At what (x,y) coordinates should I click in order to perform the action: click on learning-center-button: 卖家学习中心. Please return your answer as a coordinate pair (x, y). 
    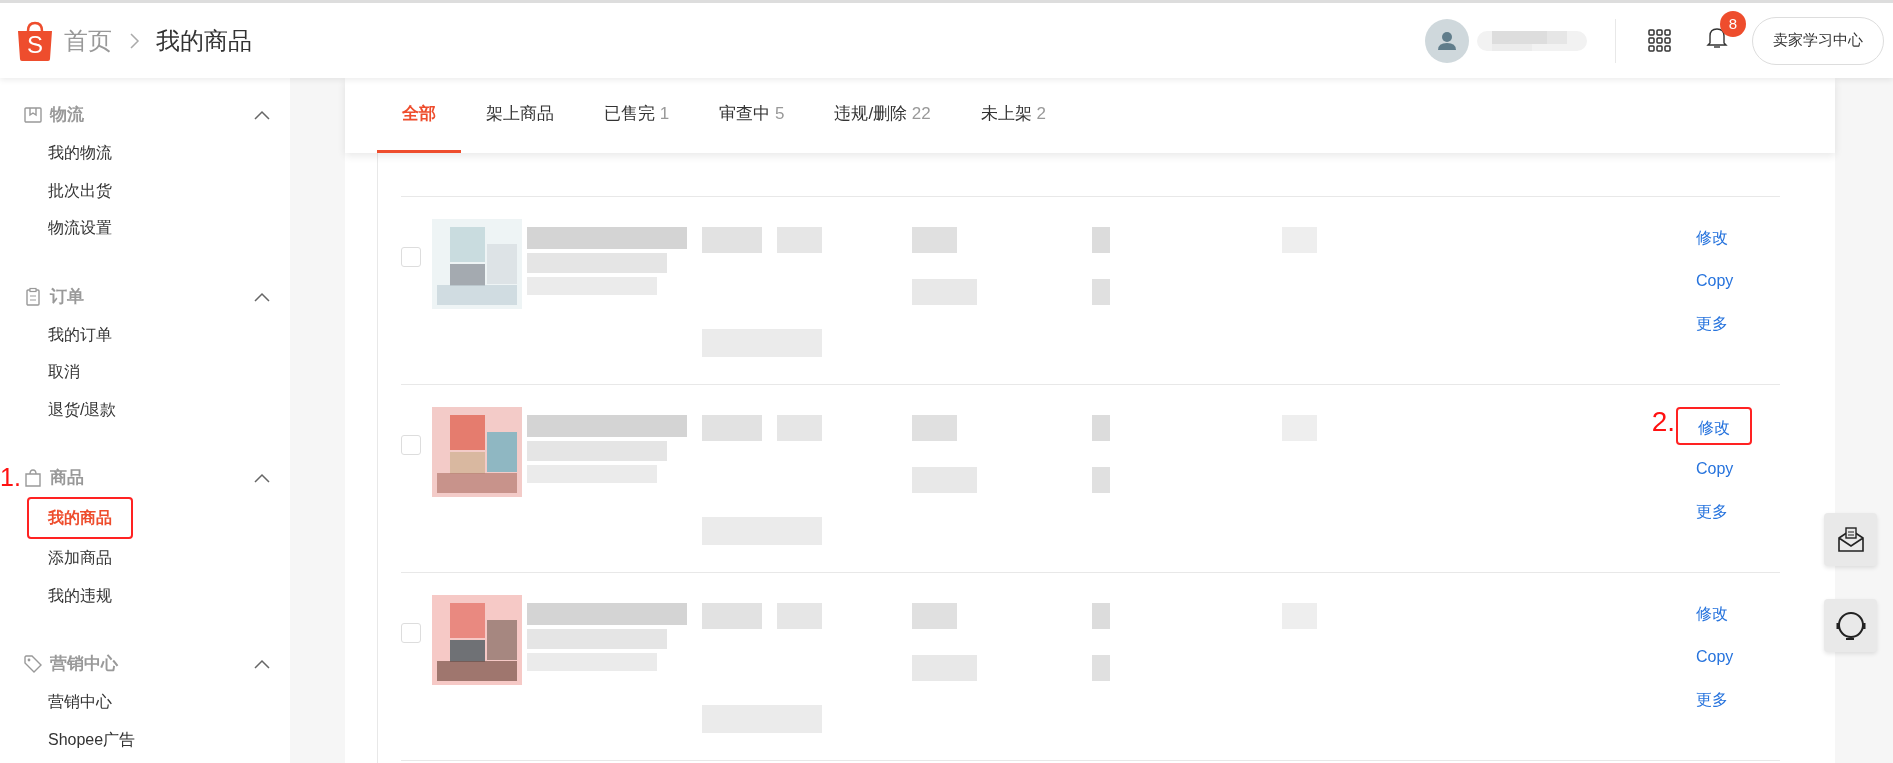
    Looking at the image, I should click on (1818, 40).